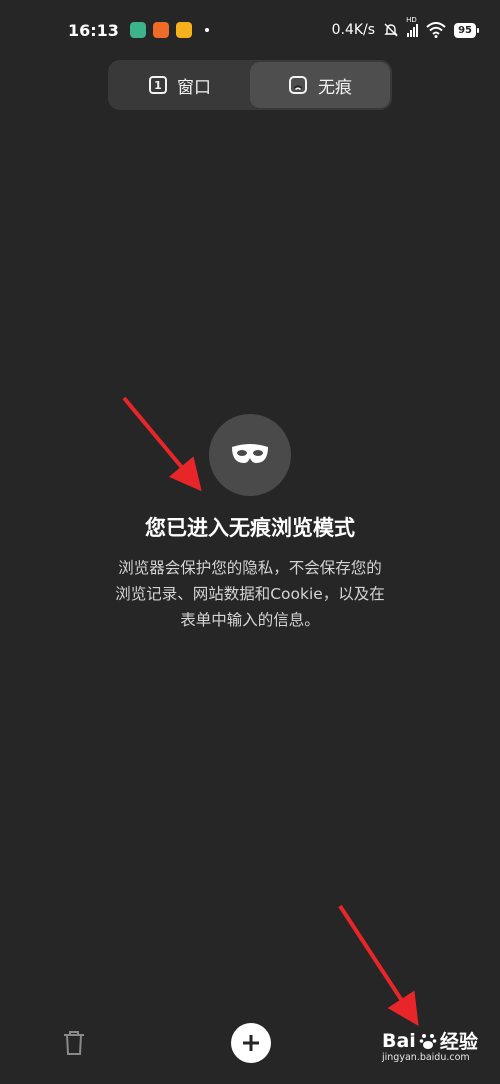 Image resolution: width=500 pixels, height=1084 pixels. I want to click on hd-badge: HD, so click(411, 20).